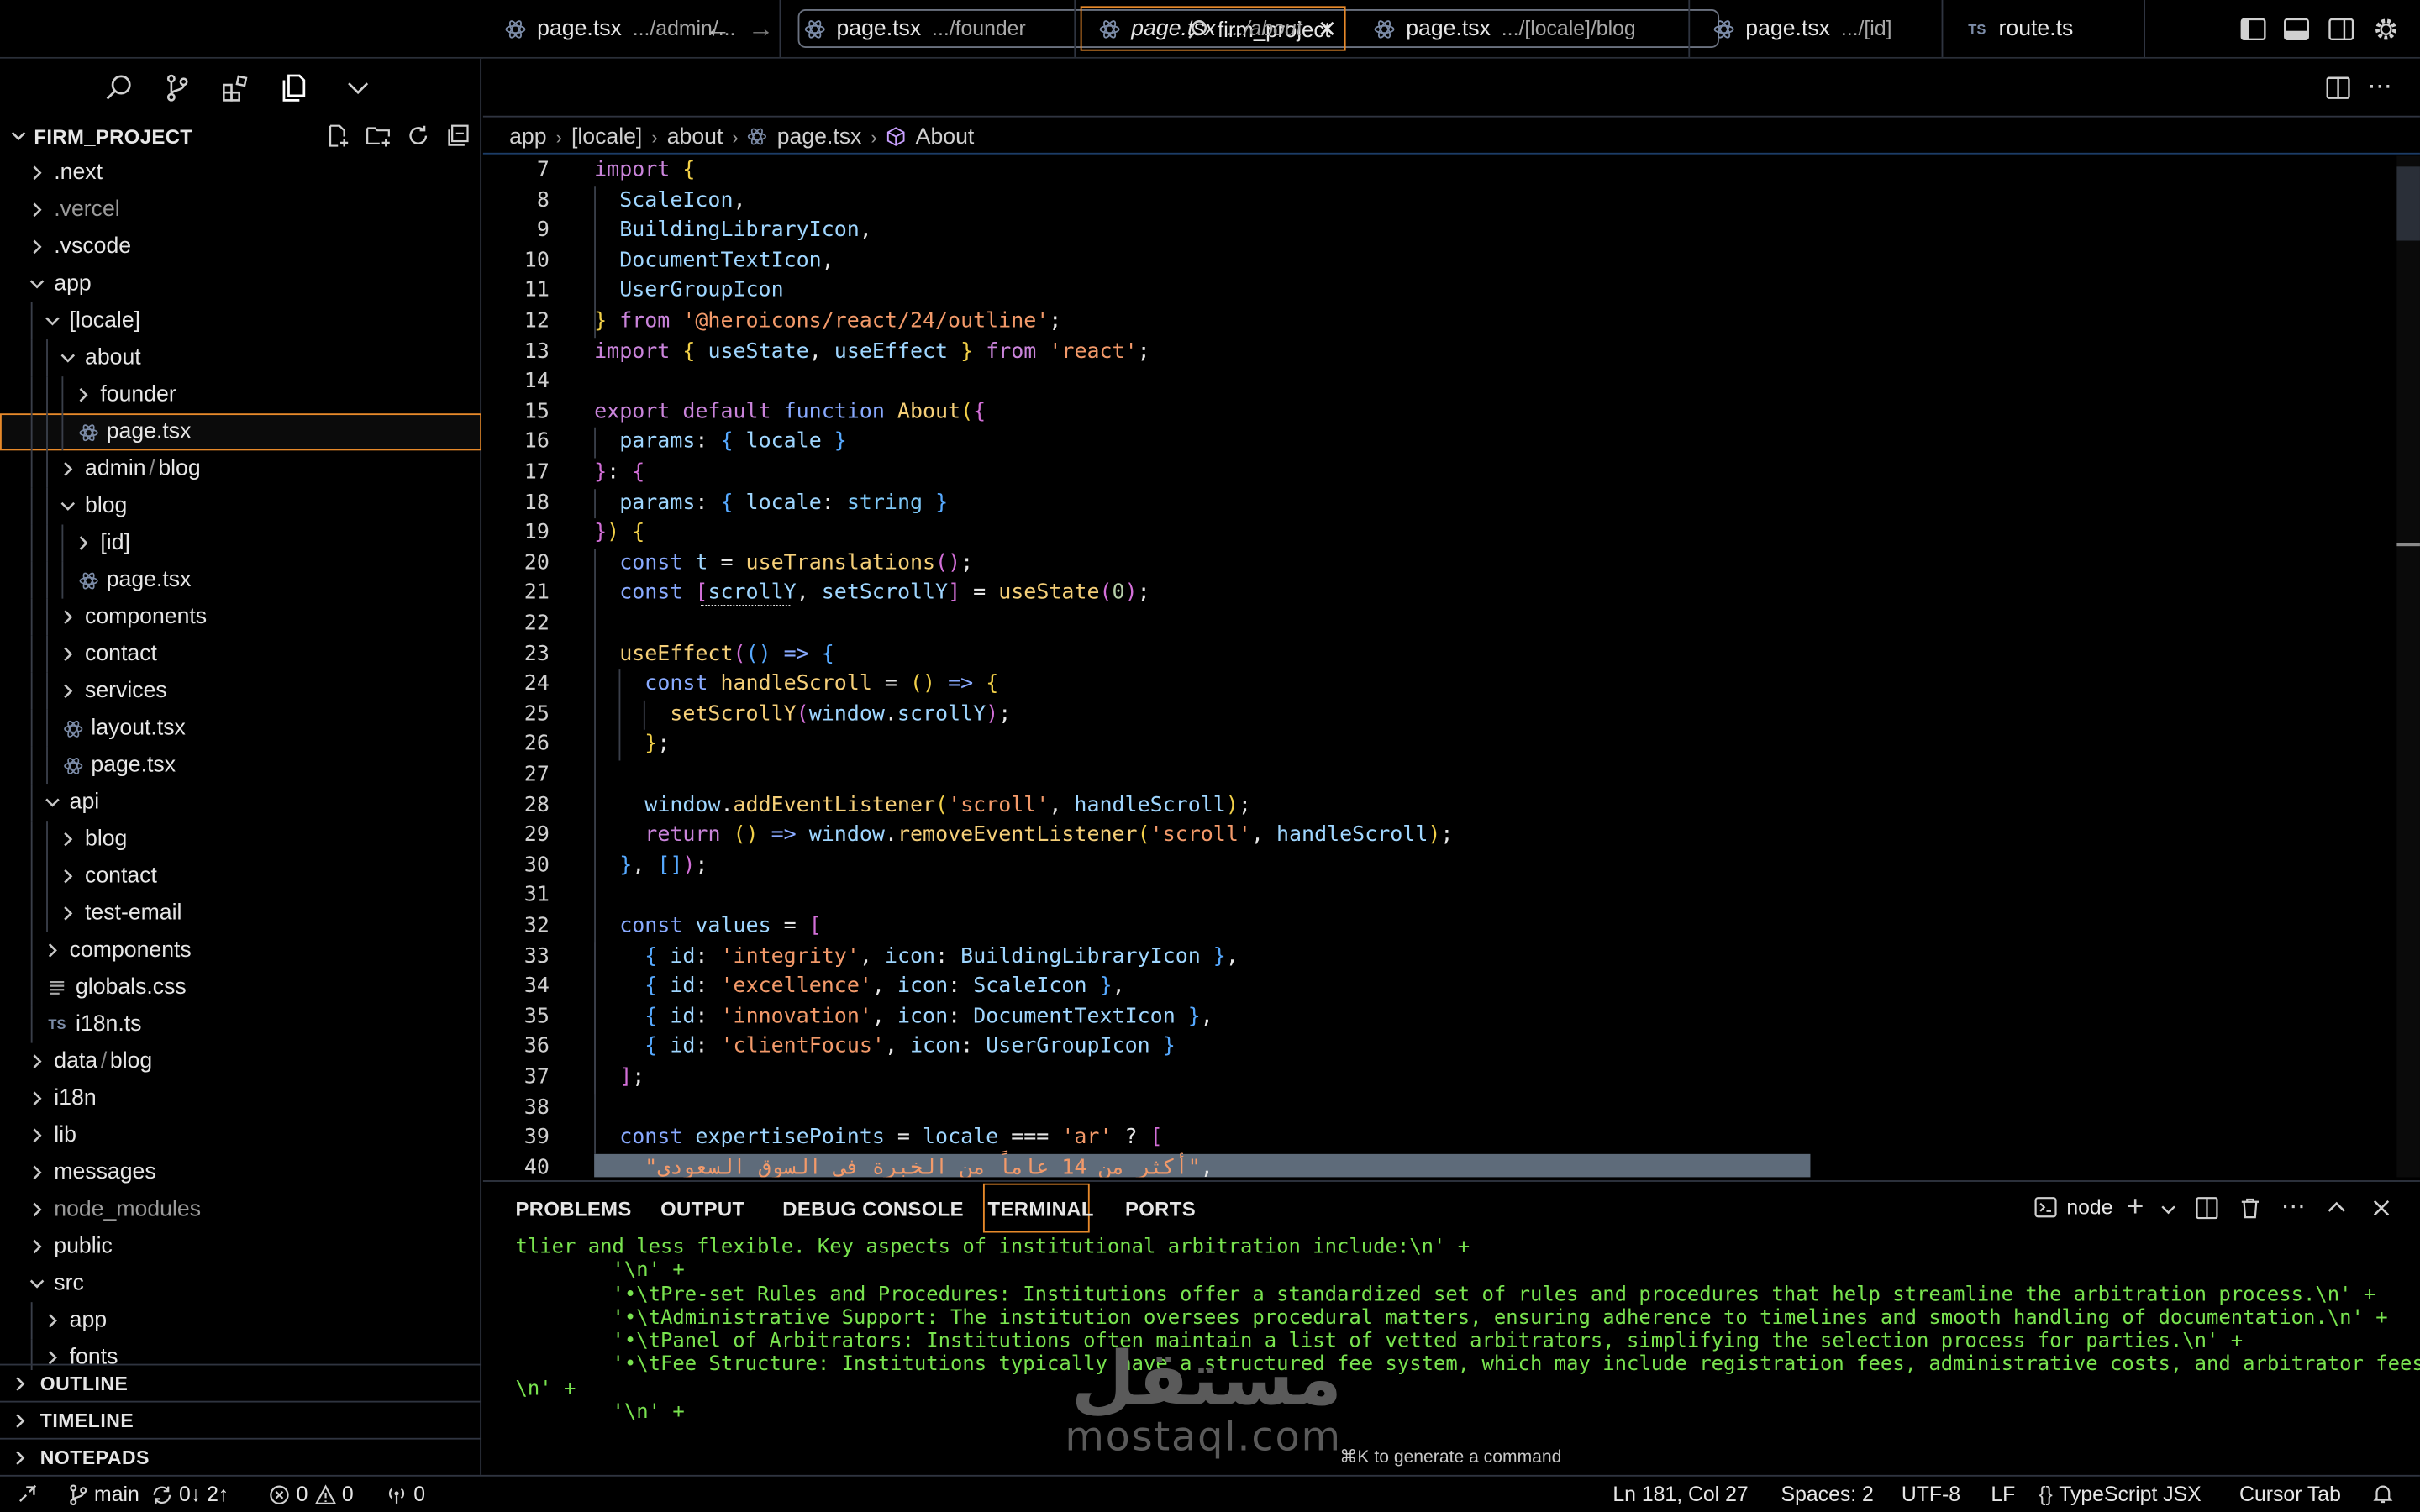 The image size is (2420, 1512). What do you see at coordinates (240, 173) in the screenshot?
I see `tree-folder: .next` at bounding box center [240, 173].